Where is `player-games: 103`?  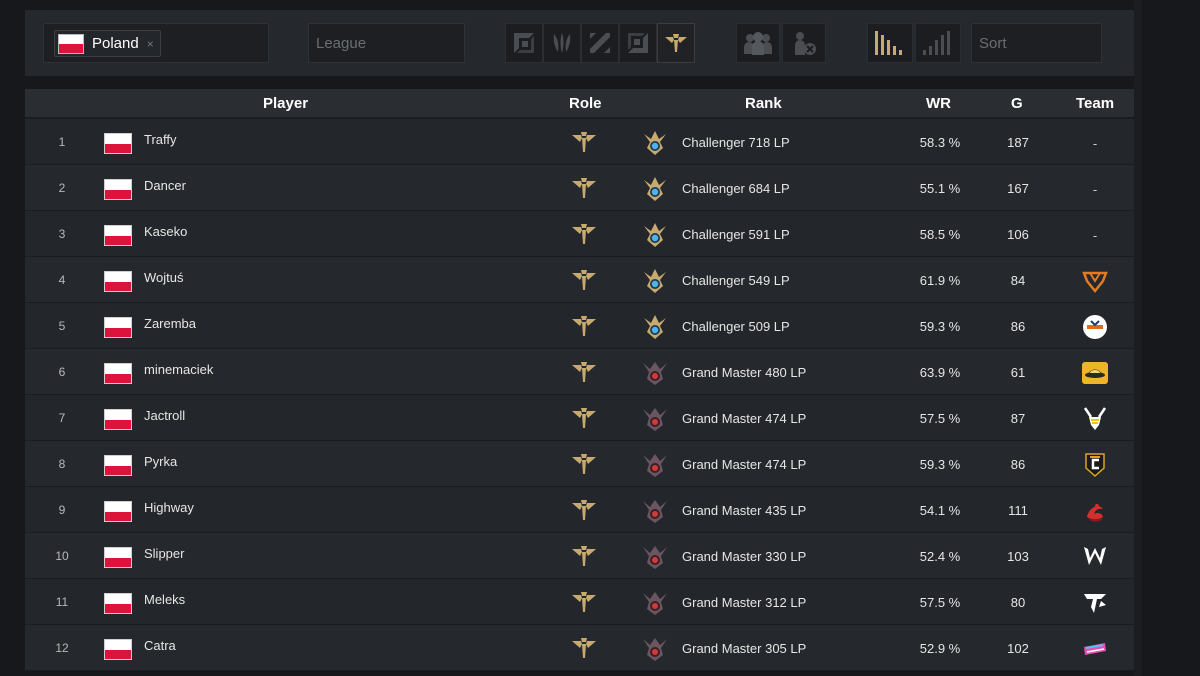
player-games: 103 is located at coordinates (1018, 556).